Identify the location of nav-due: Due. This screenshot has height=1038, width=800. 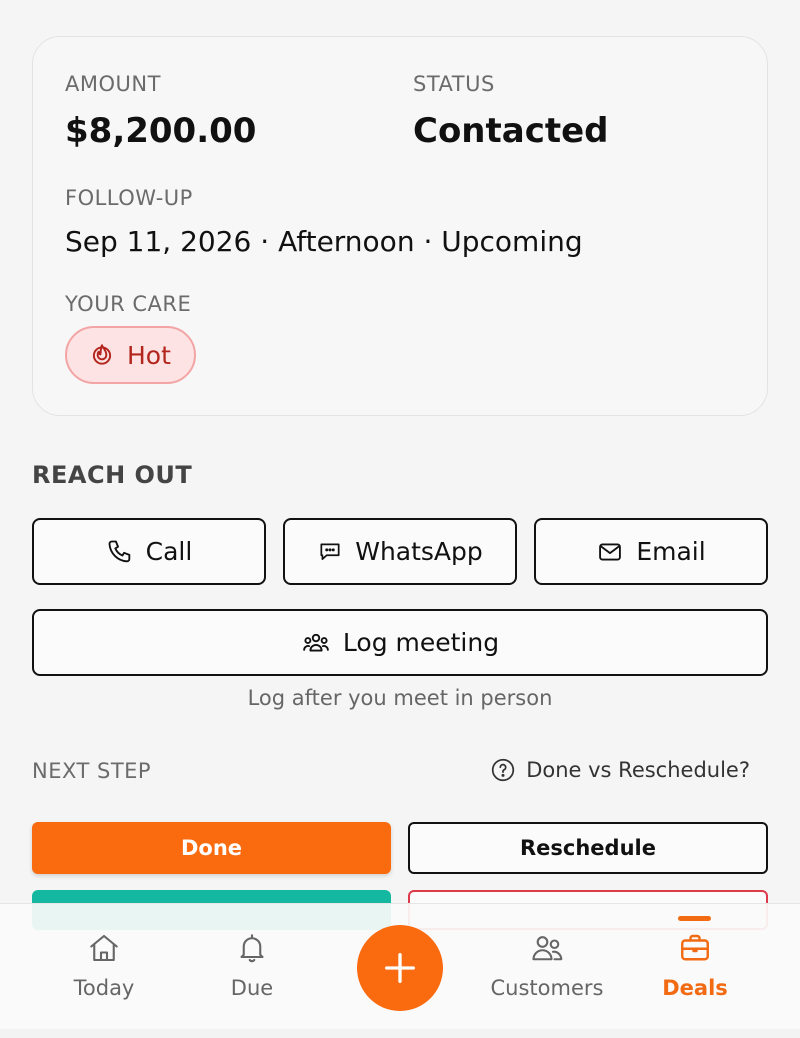
(252, 965).